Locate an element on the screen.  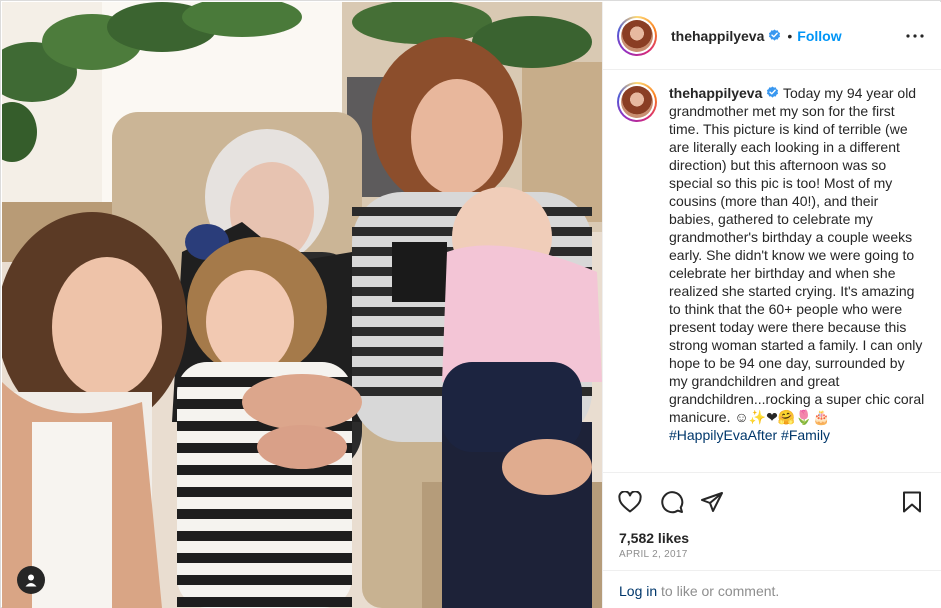
save-button is located at coordinates (912, 502).